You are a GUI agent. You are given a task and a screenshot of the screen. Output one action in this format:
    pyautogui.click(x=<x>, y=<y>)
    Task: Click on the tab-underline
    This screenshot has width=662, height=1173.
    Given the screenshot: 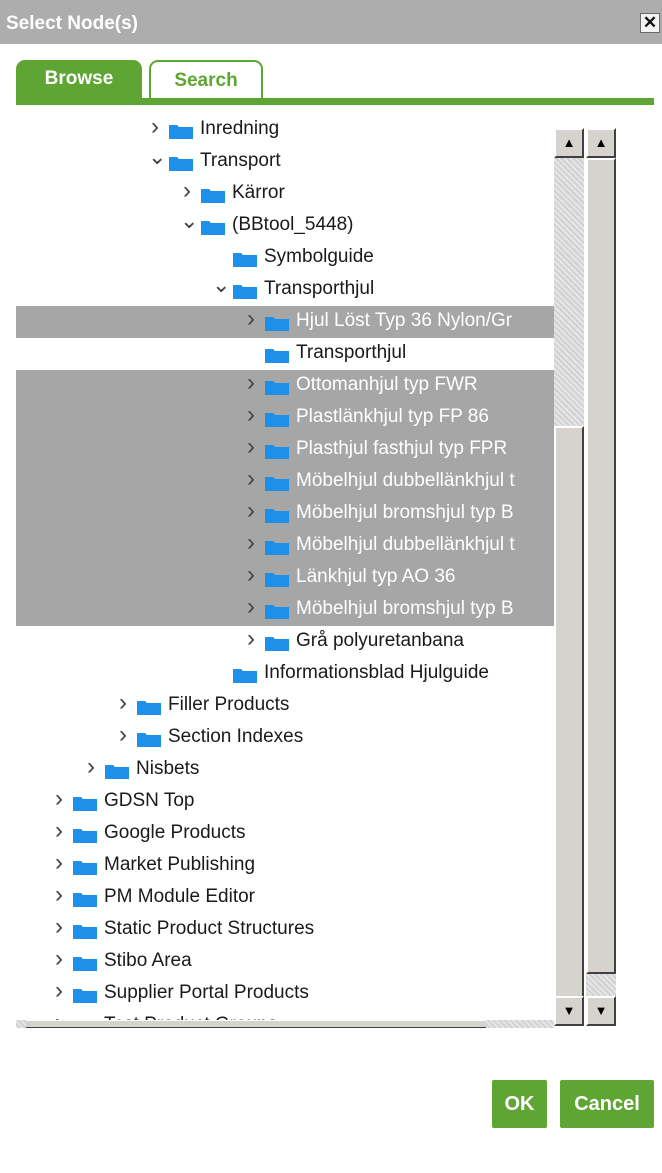 What is the action you would take?
    pyautogui.click(x=335, y=101)
    